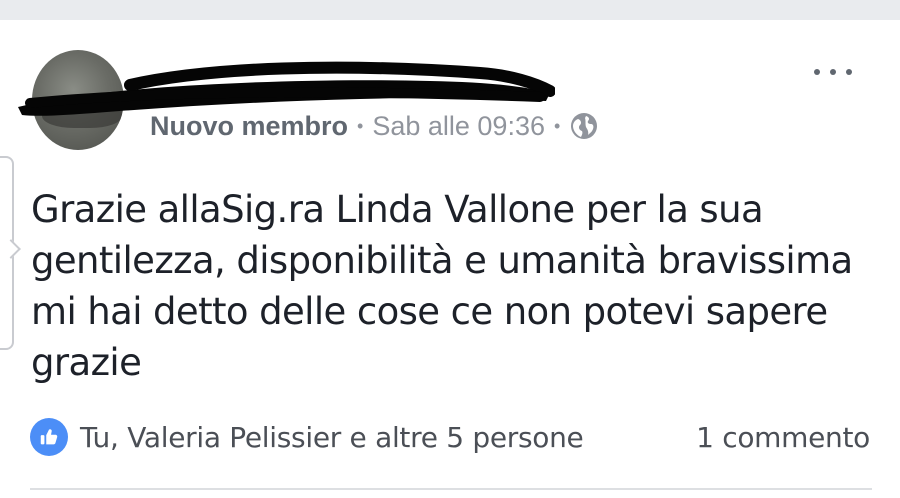 The height and width of the screenshot is (498, 900). Describe the element at coordinates (7, 253) in the screenshot. I see `side-drawer-handle` at that location.